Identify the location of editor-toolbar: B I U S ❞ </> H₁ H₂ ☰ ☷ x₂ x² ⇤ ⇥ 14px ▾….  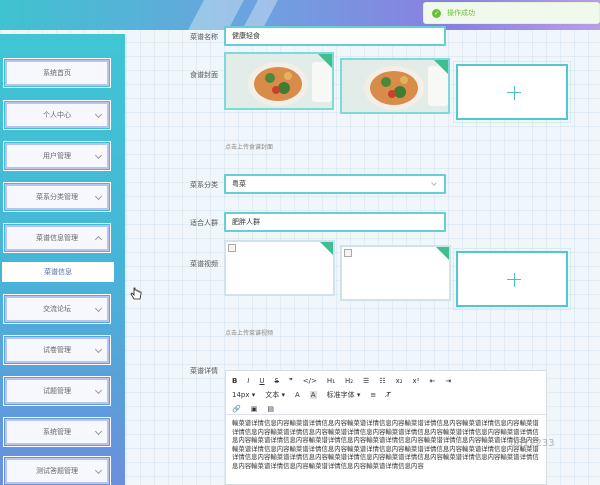
(386, 393).